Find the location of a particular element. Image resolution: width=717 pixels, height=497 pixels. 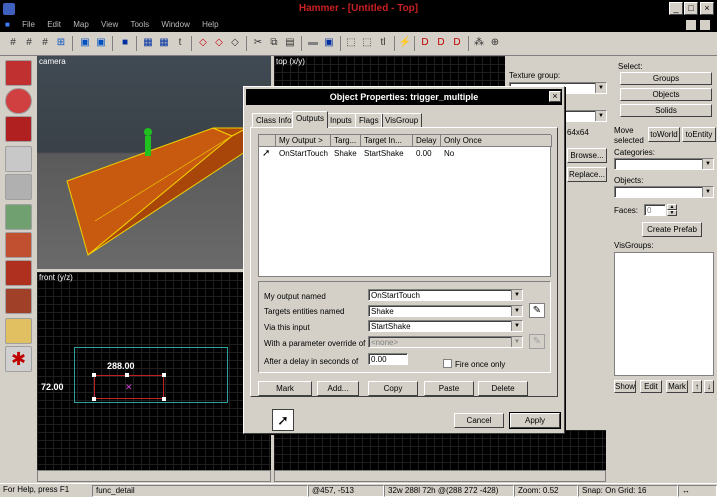

load-window-icon: ▣ is located at coordinates (85, 43).